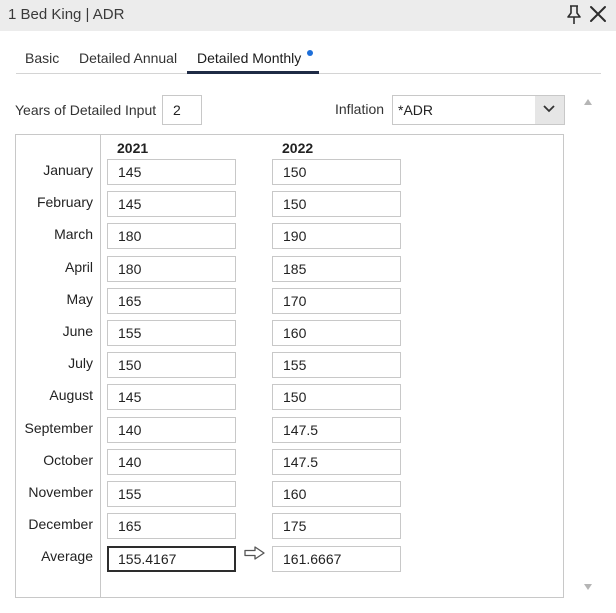  Describe the element at coordinates (336, 429) in the screenshot. I see `september-2022-input` at that location.